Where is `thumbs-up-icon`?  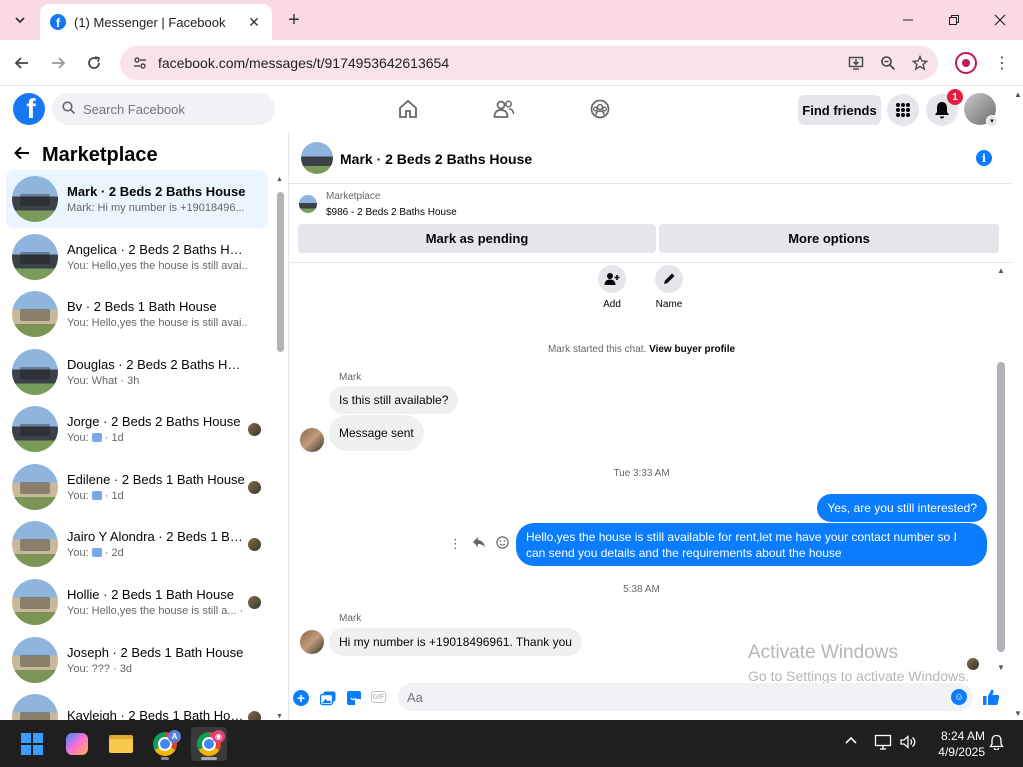 thumbs-up-icon is located at coordinates (991, 697).